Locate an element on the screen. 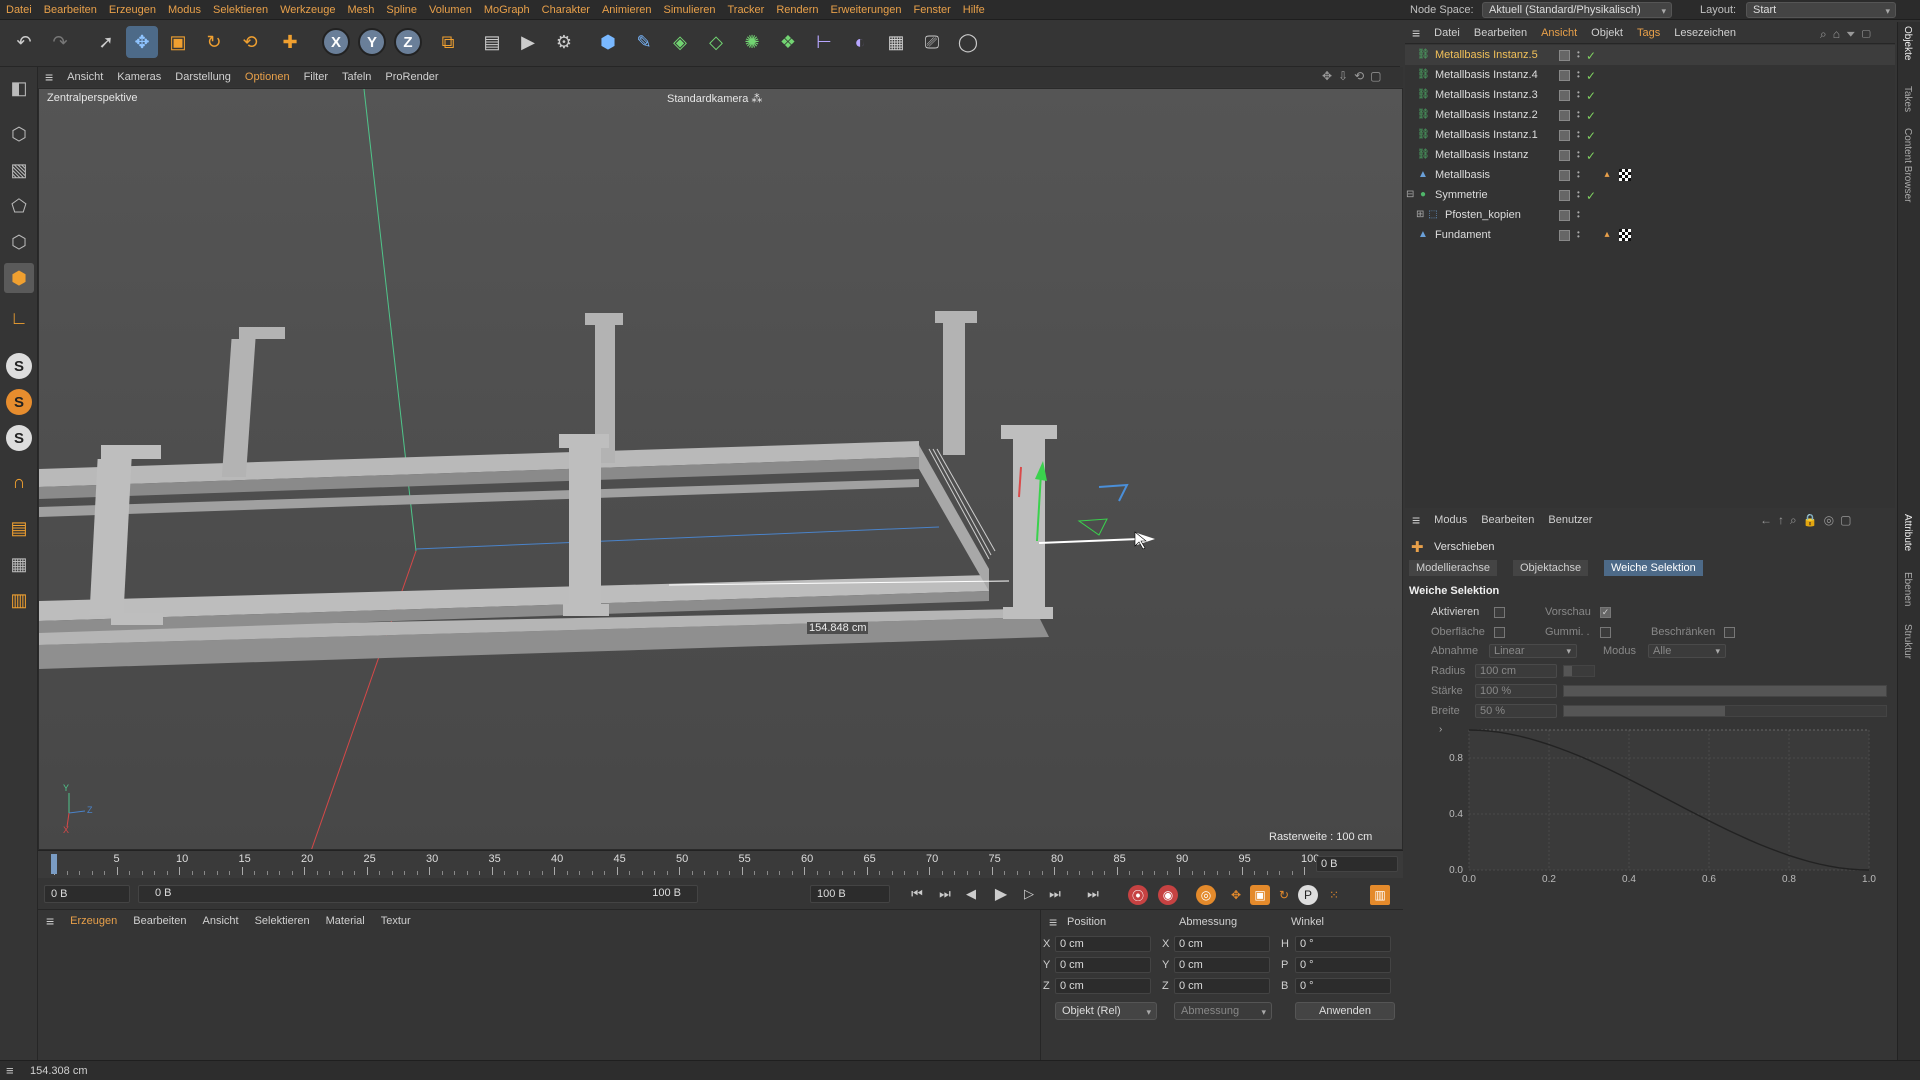 This screenshot has height=1080, width=1920. attribute-menu-bearbeiten: Bearbeiten is located at coordinates (1507, 520).